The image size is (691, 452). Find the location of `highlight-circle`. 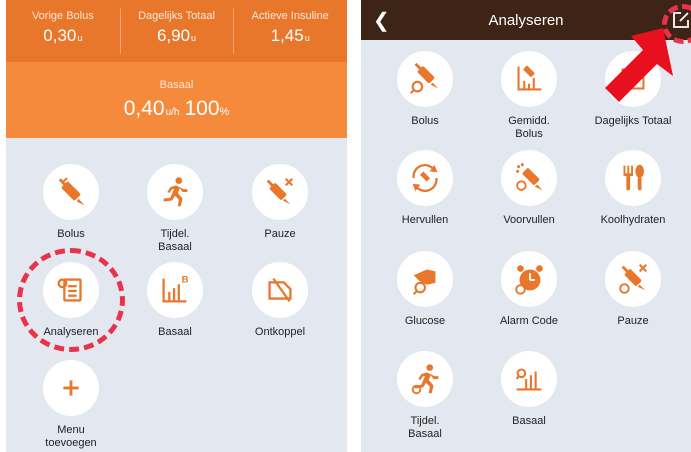

highlight-circle is located at coordinates (71, 300).